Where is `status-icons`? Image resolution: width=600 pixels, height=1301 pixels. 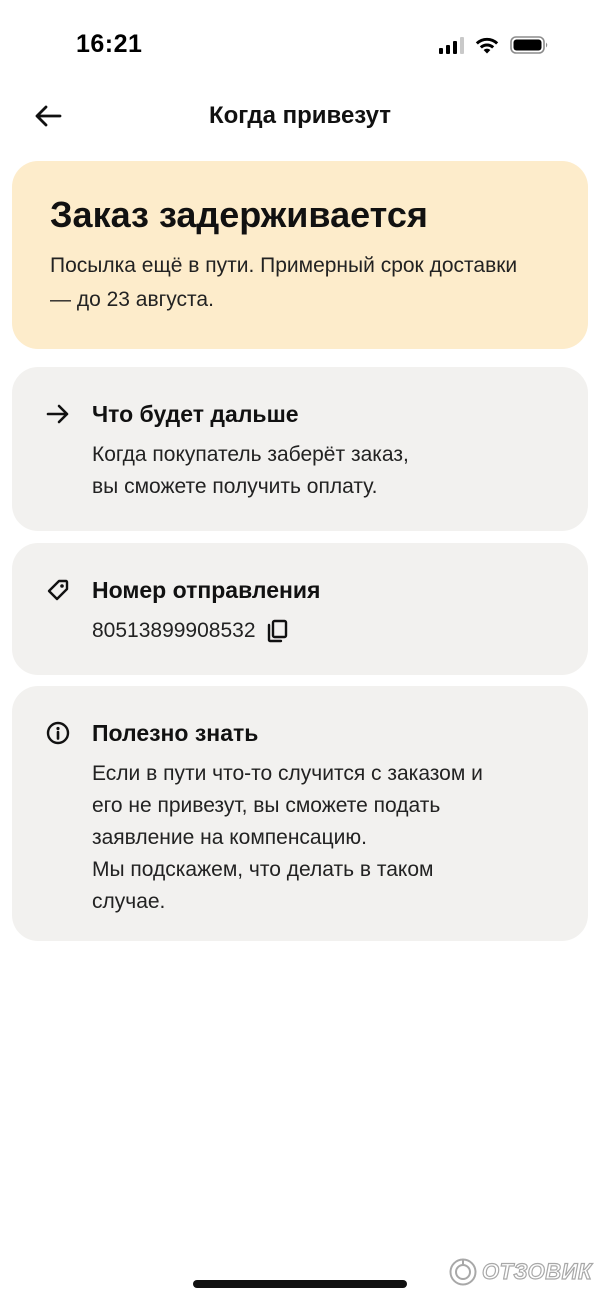 status-icons is located at coordinates (494, 45).